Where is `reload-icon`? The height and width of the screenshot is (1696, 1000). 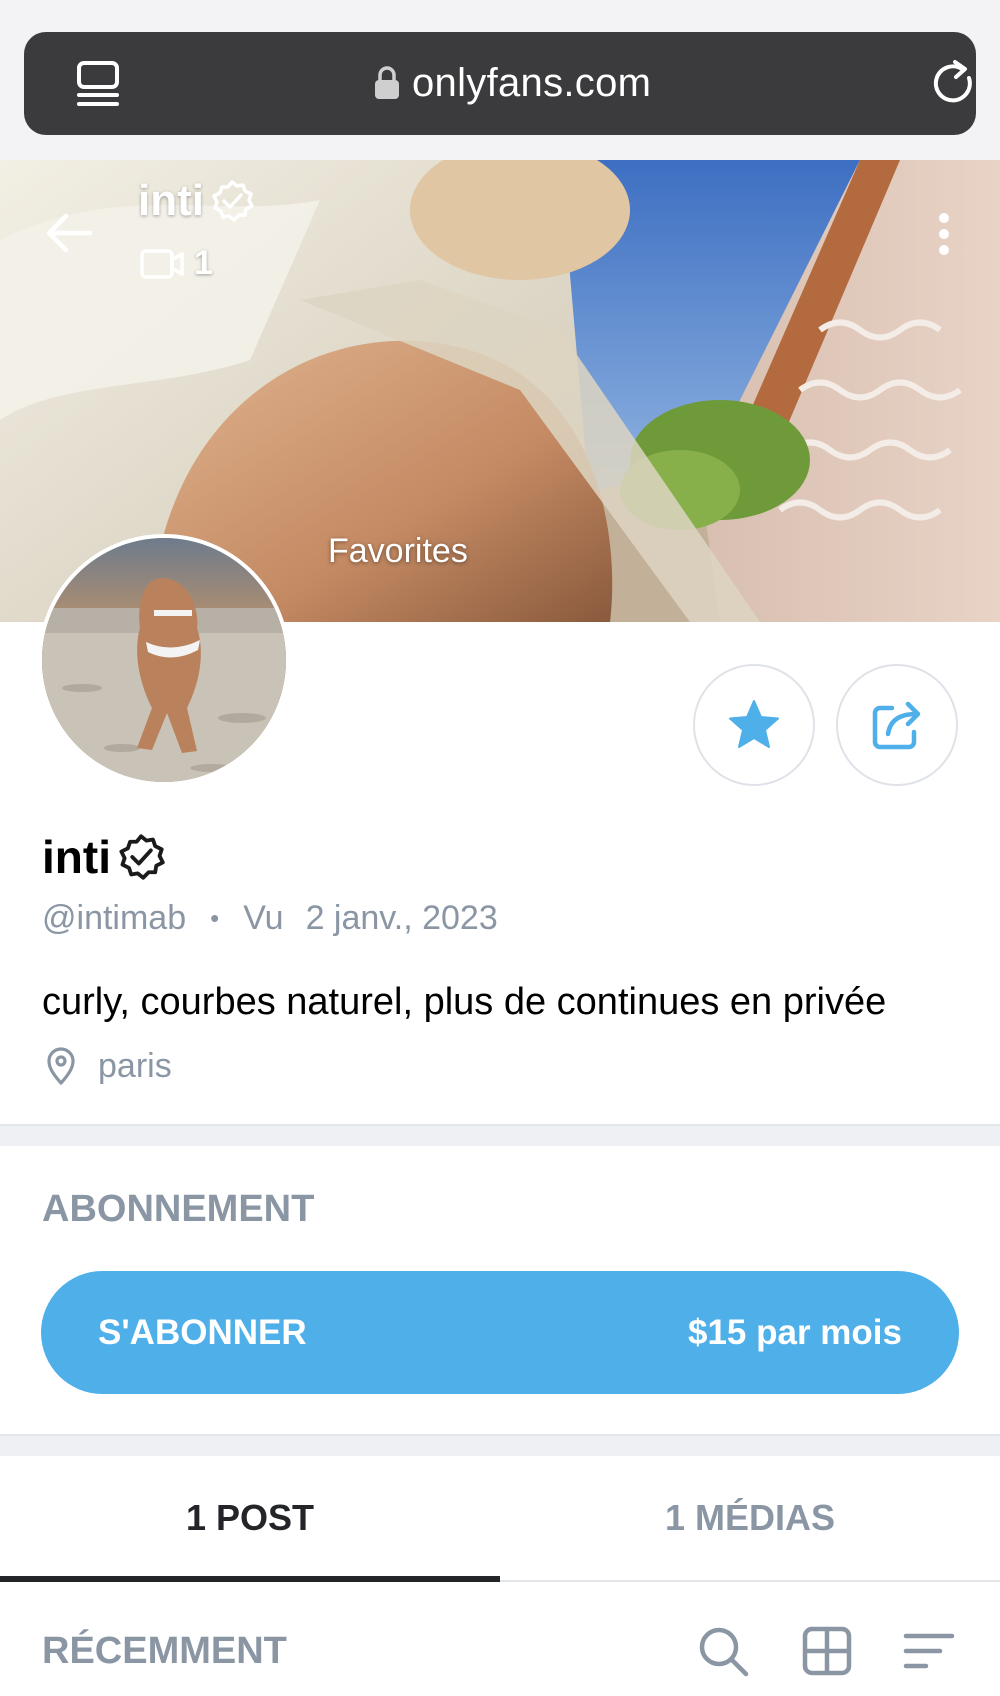 reload-icon is located at coordinates (954, 84).